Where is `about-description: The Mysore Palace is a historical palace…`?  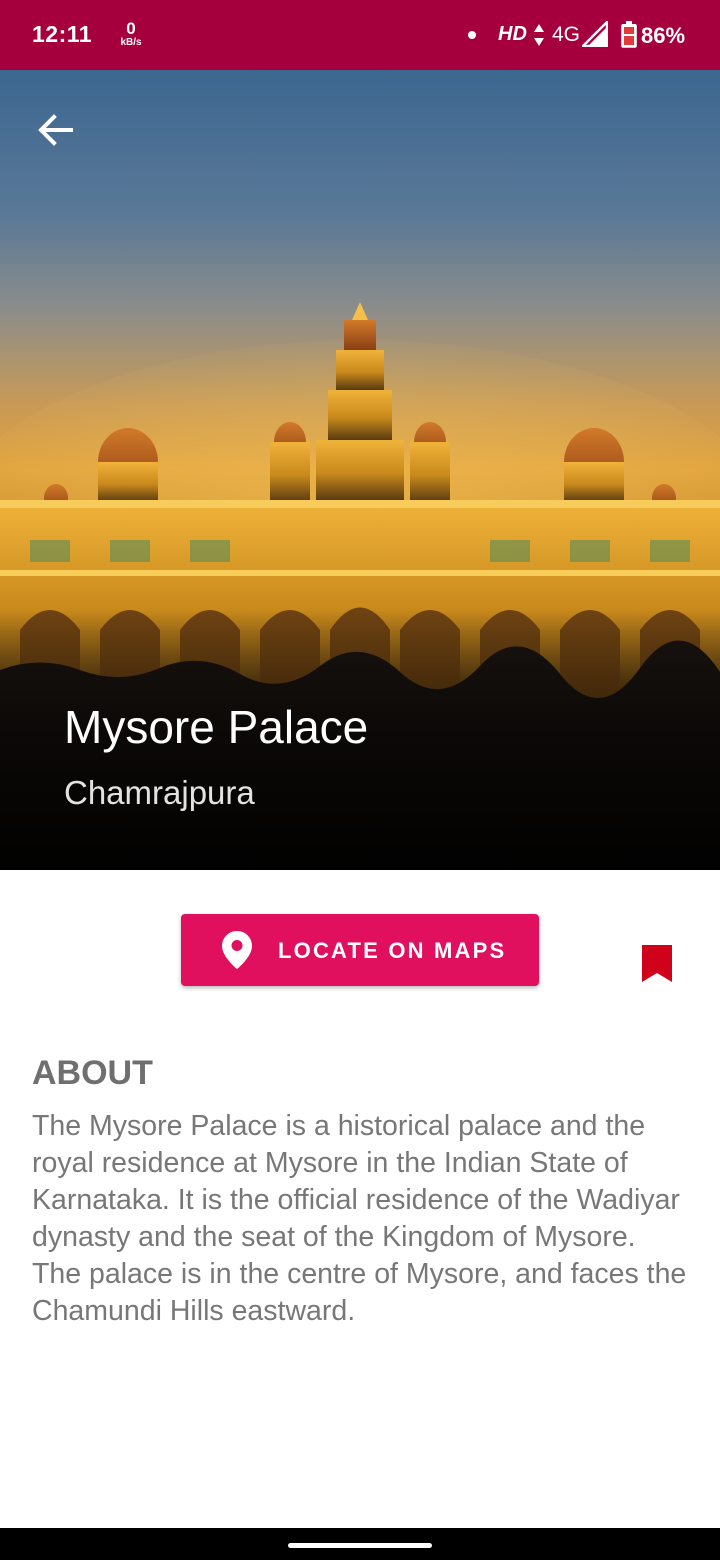
about-description: The Mysore Palace is a historical palace… is located at coordinates (359, 1218).